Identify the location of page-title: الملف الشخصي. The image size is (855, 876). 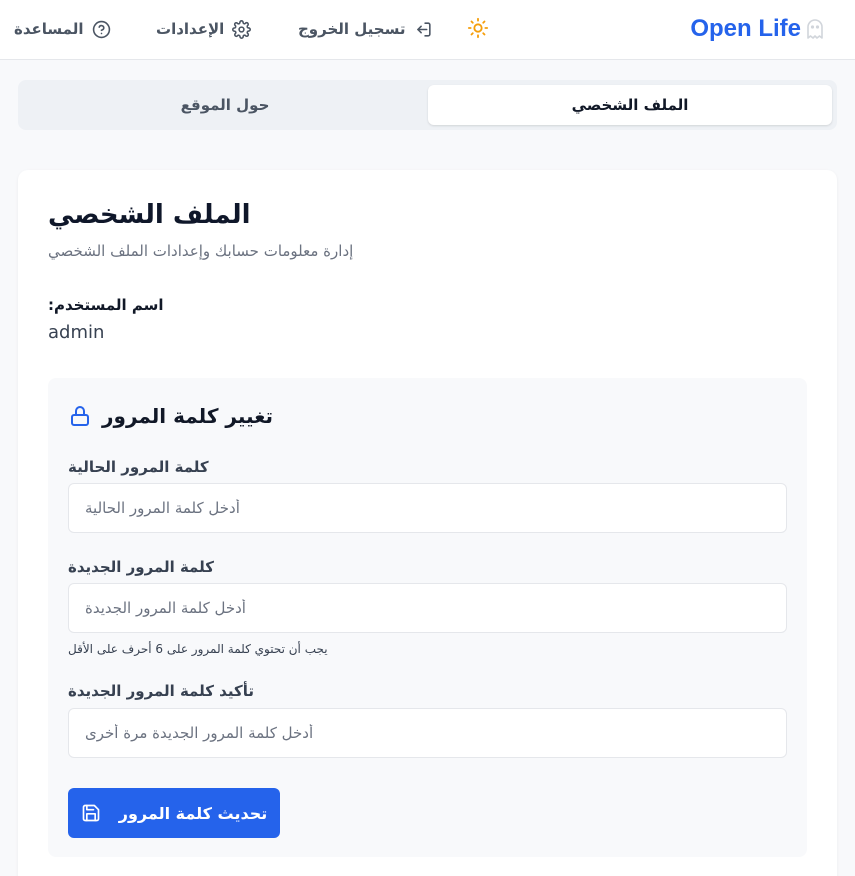
(149, 215).